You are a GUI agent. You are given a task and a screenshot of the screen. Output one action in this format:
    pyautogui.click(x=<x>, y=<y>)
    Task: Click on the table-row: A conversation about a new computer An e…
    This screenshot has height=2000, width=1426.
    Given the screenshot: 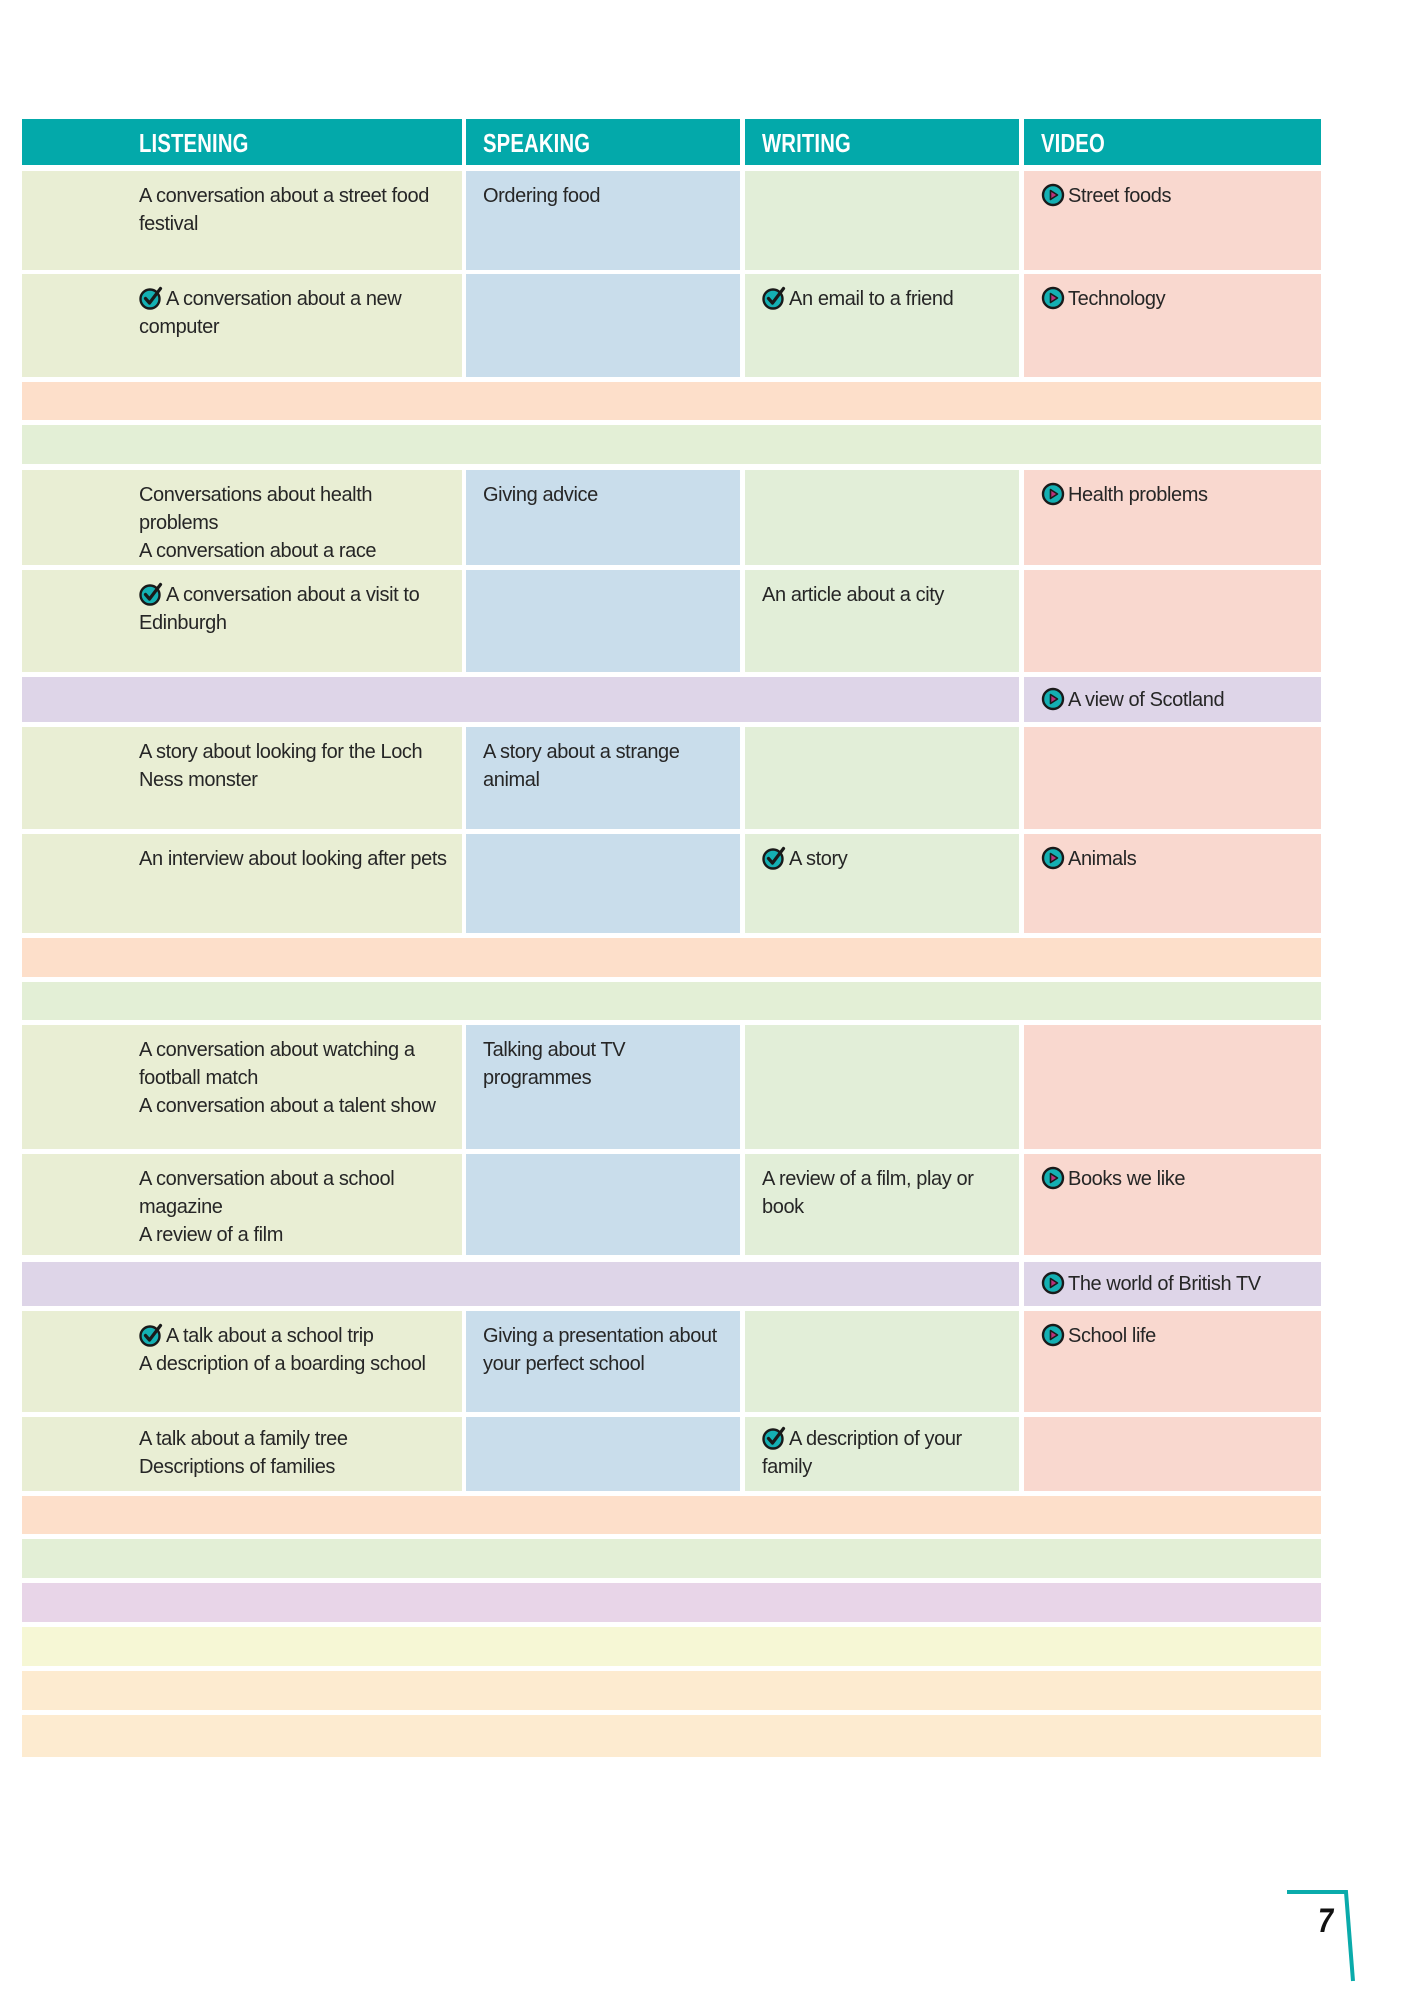 What is the action you would take?
    pyautogui.click(x=671, y=325)
    